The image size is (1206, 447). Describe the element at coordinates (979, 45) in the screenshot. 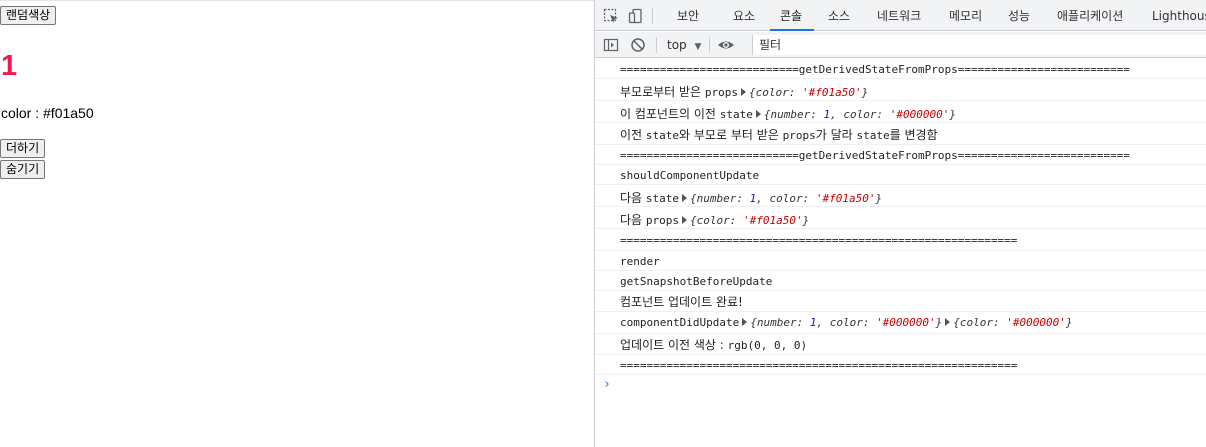

I see `filter-input` at that location.